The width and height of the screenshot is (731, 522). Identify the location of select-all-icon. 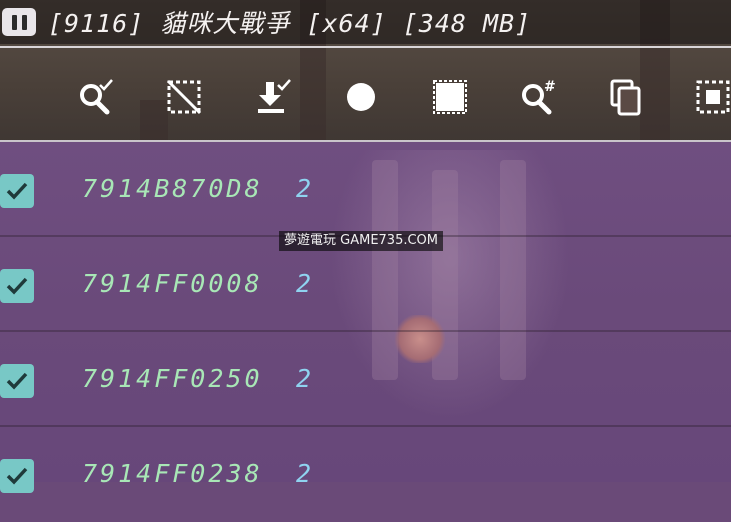
(450, 97).